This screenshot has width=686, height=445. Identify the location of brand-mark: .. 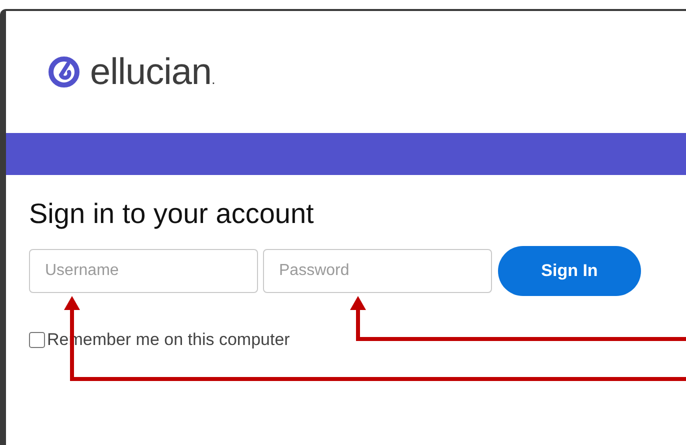
(213, 79).